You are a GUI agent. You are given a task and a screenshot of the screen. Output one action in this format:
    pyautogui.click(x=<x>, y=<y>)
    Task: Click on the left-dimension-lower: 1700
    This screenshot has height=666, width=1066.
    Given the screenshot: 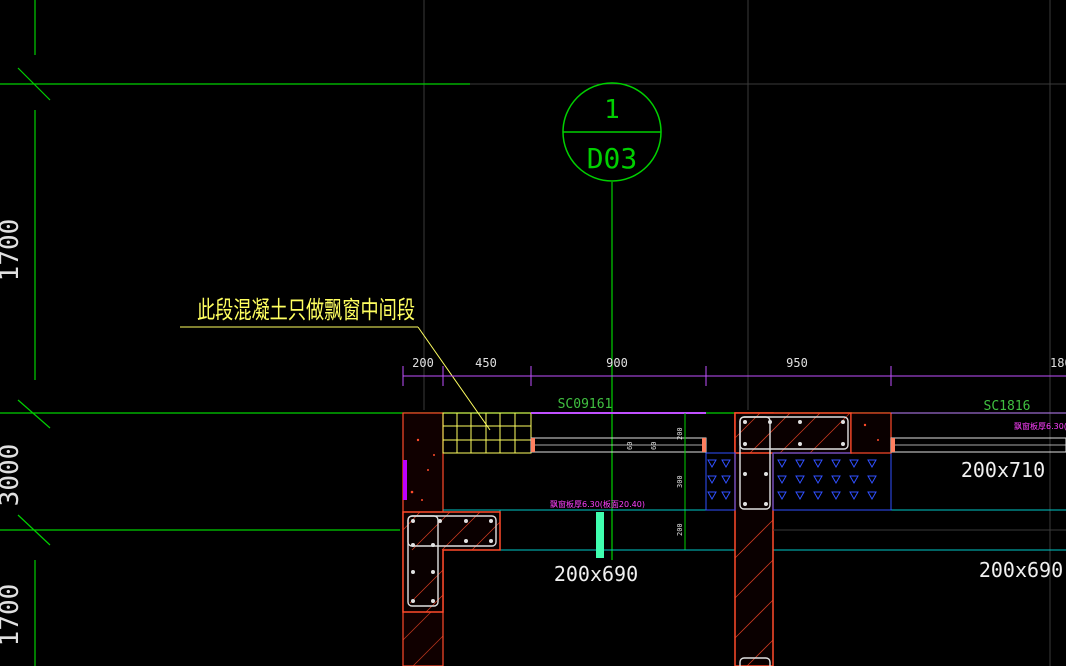 What is the action you would take?
    pyautogui.click(x=12, y=615)
    